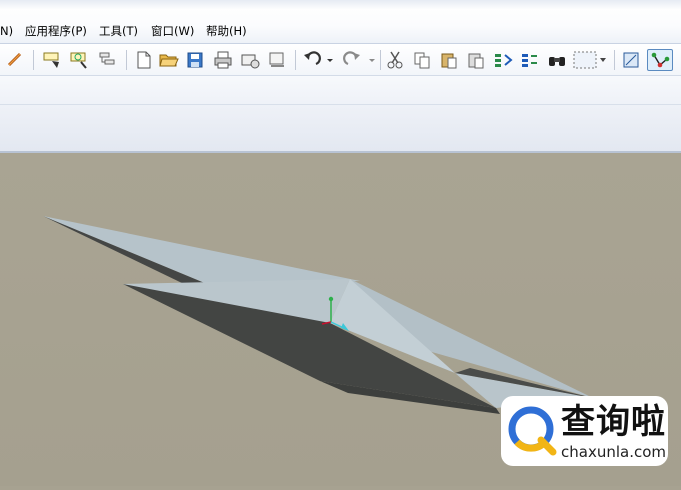  Describe the element at coordinates (223, 60) in the screenshot. I see `print-icon` at that location.